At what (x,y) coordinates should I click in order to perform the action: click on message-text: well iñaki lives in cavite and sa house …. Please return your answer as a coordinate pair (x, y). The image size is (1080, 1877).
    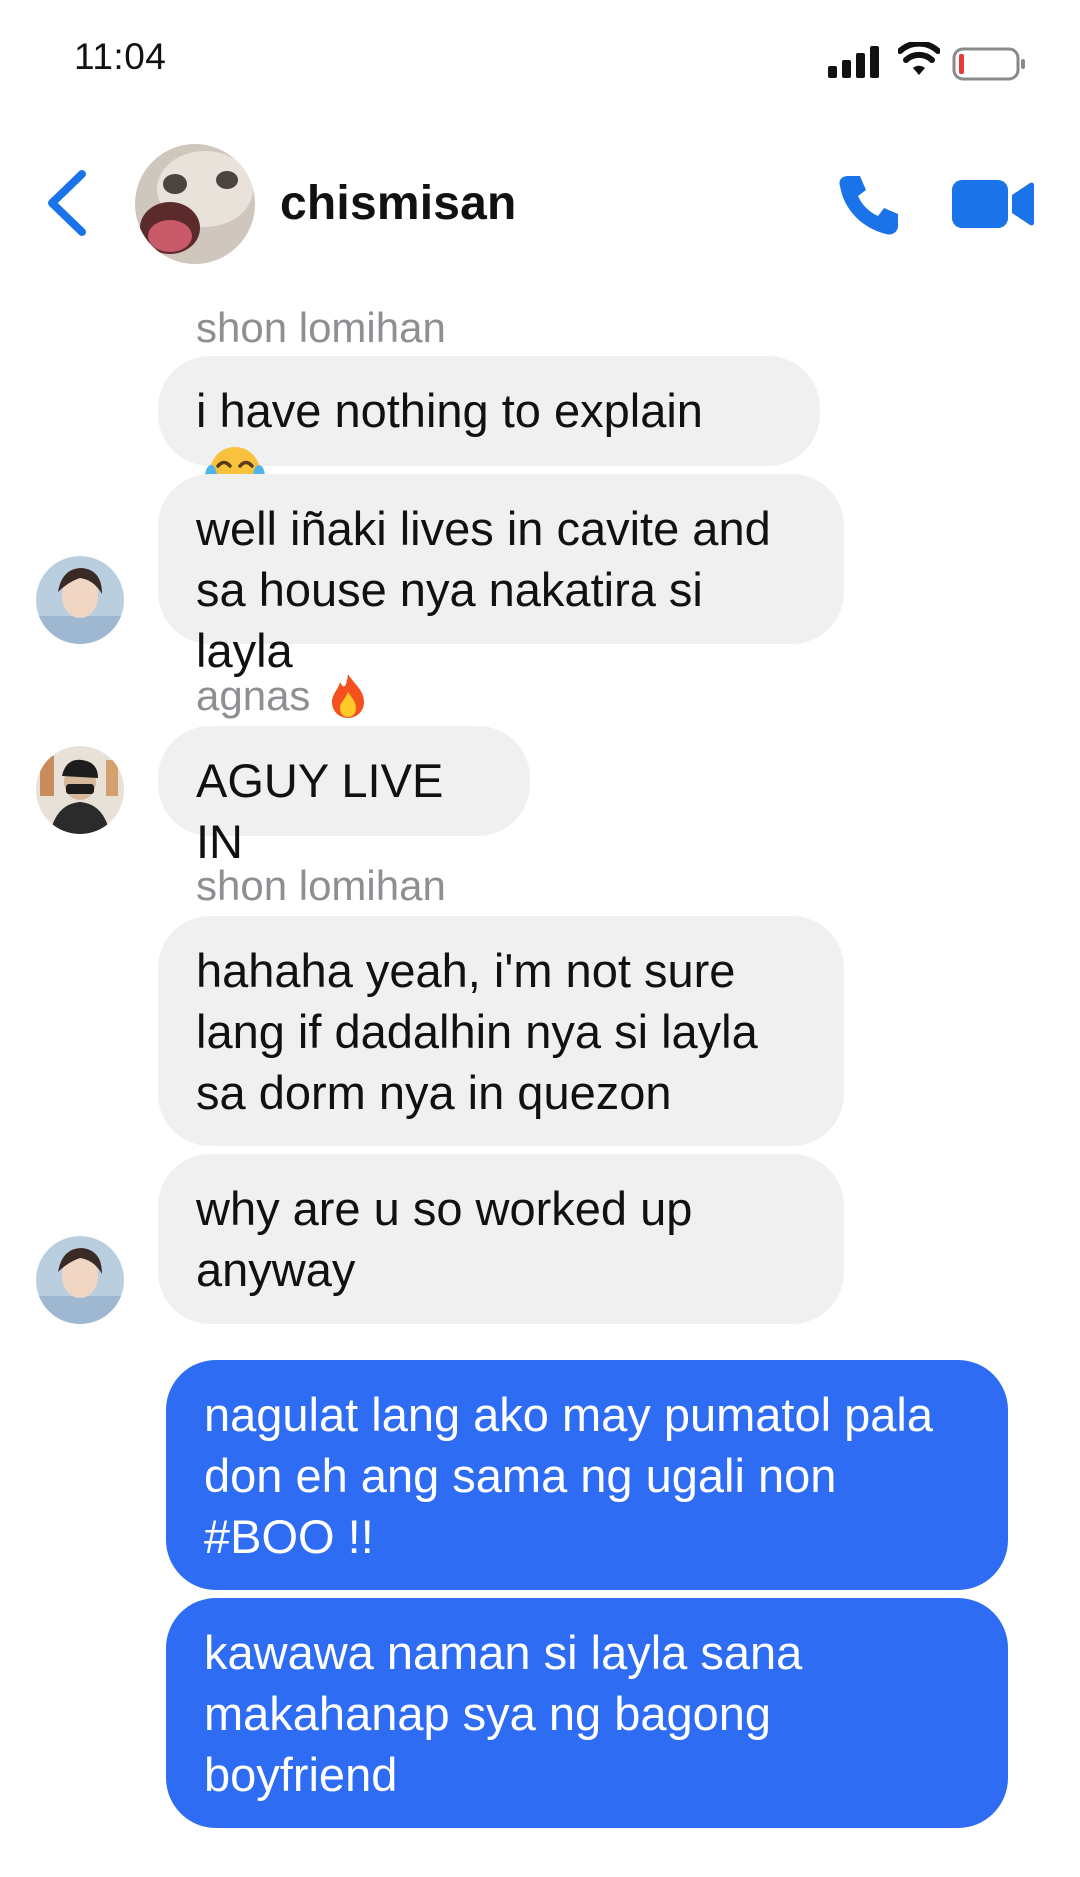
    Looking at the image, I should click on (483, 589).